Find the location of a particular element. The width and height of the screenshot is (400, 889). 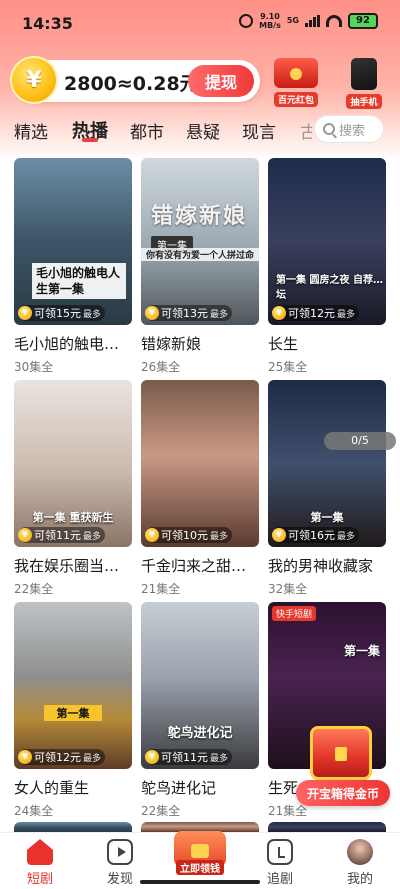

episode-count: 30集全 is located at coordinates (34, 367).